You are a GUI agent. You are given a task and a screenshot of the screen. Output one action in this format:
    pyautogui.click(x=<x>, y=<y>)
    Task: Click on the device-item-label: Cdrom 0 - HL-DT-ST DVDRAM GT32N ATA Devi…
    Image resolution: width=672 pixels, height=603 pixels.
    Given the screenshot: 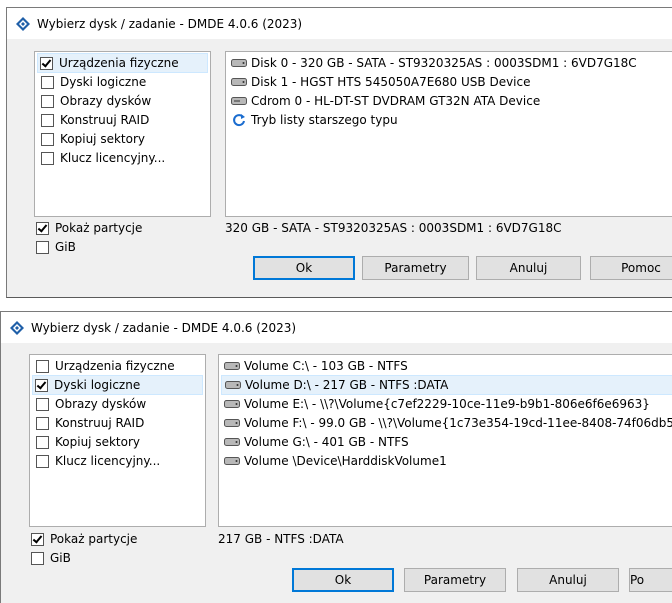 What is the action you would take?
    pyautogui.click(x=396, y=101)
    